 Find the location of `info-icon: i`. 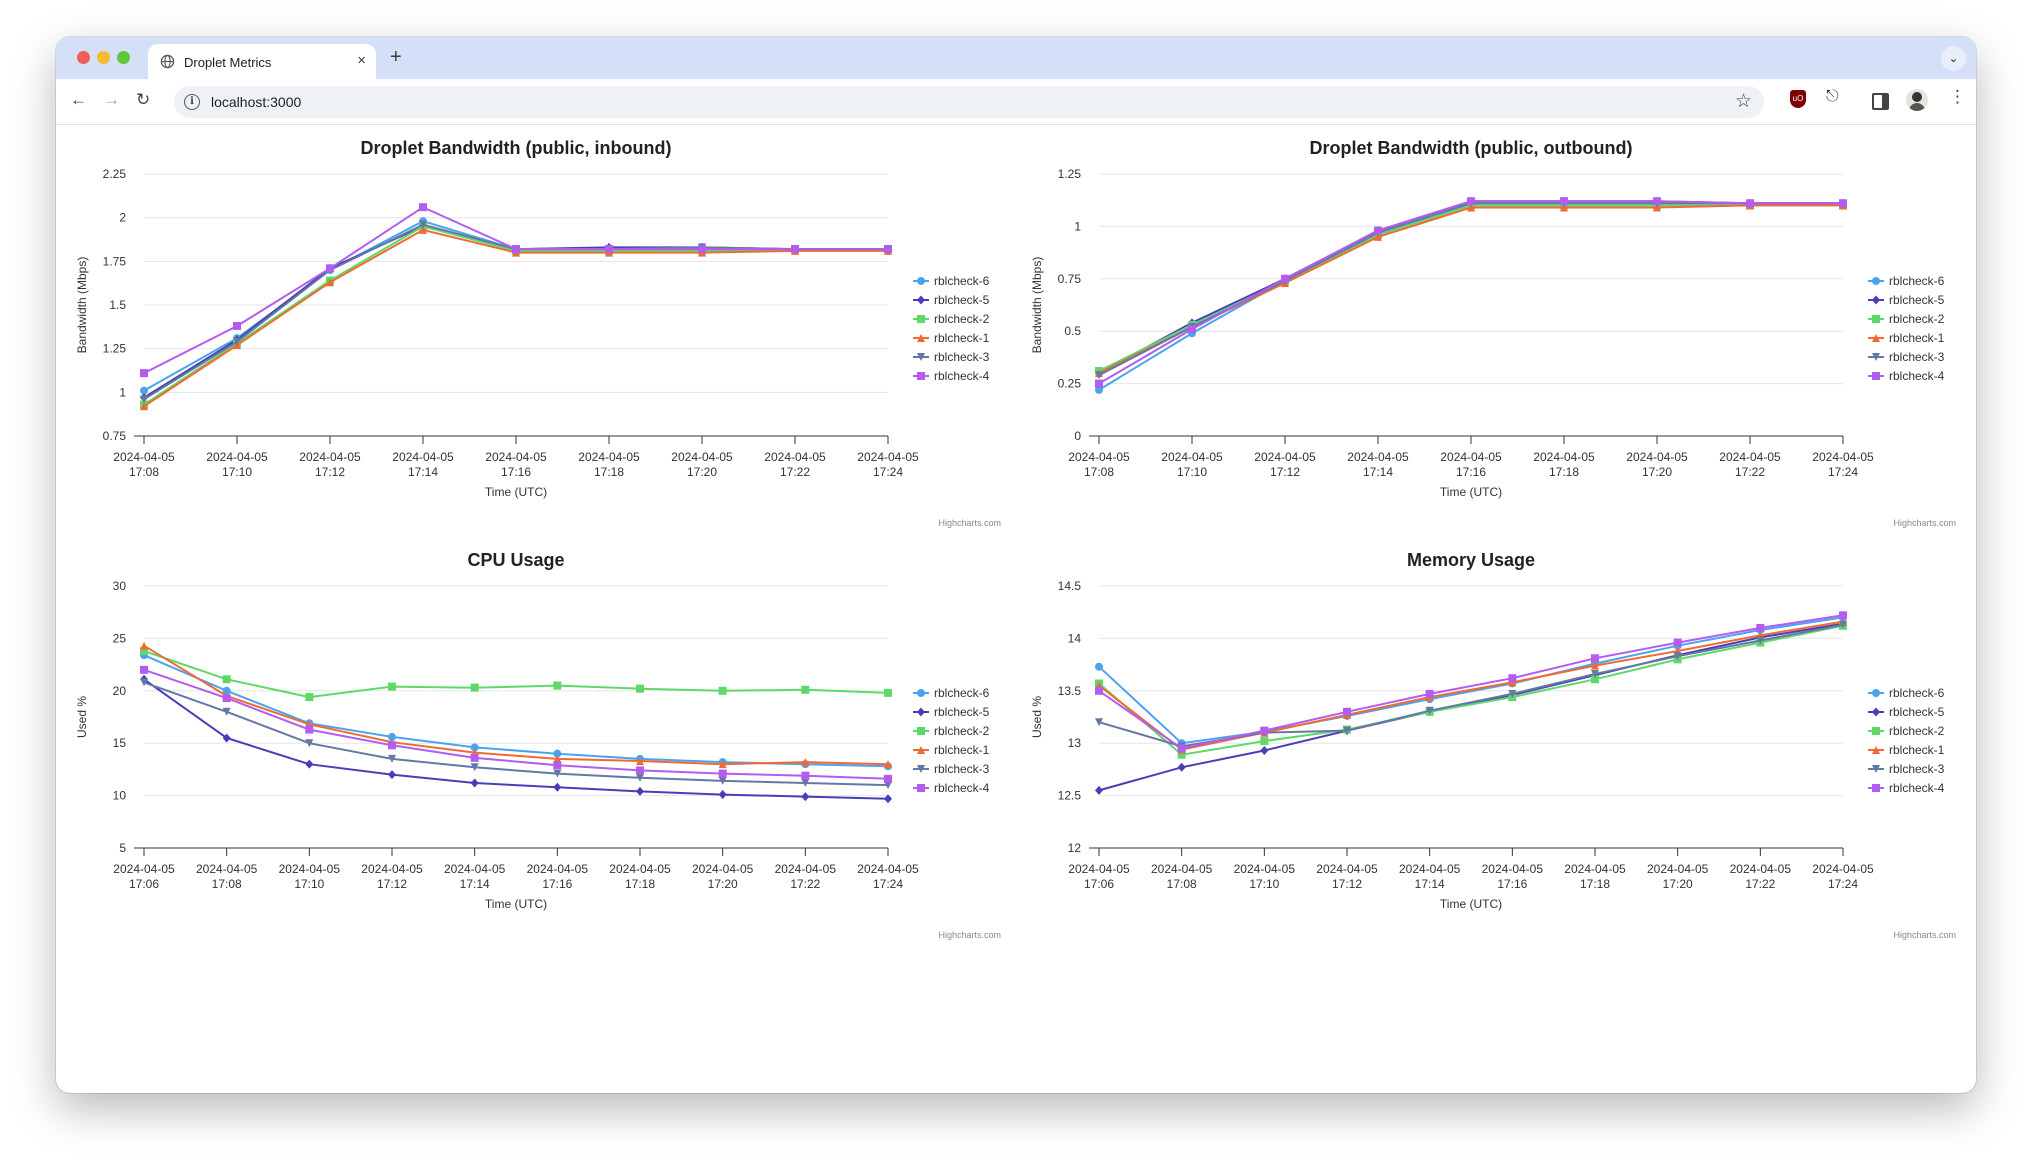

info-icon: i is located at coordinates (192, 102).